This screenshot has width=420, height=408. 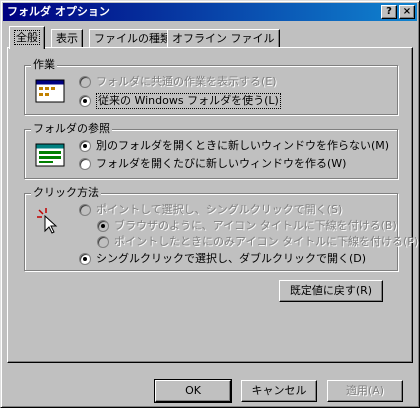 I want to click on help-button: ?, so click(x=389, y=12).